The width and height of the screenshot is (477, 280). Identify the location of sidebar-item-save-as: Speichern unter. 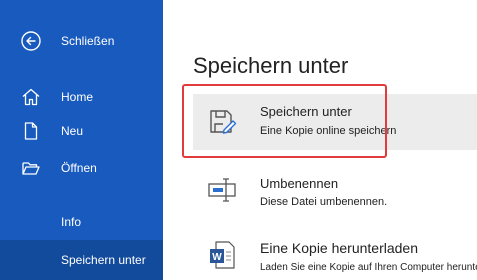
(81, 260).